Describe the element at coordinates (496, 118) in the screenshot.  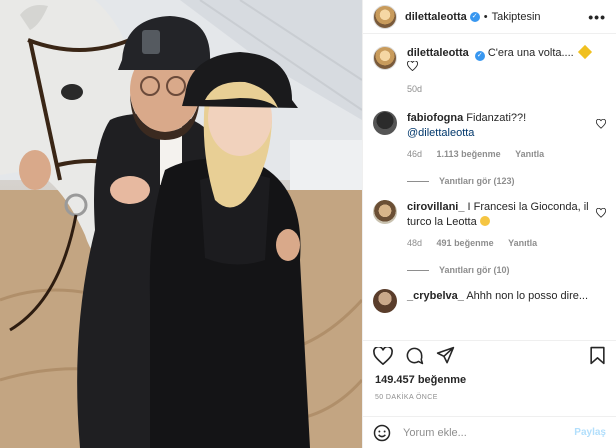
I see `comment-text: Fidanzati??!` at that location.